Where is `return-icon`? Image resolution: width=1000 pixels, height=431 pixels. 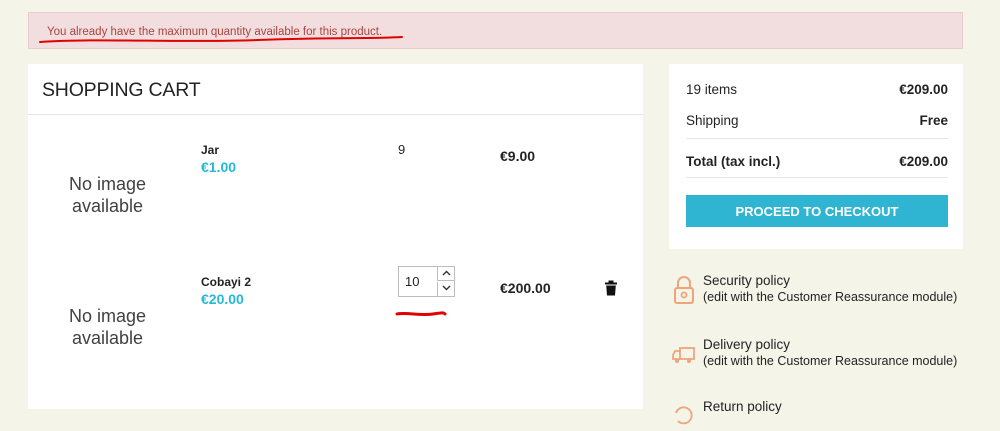 return-icon is located at coordinates (684, 415).